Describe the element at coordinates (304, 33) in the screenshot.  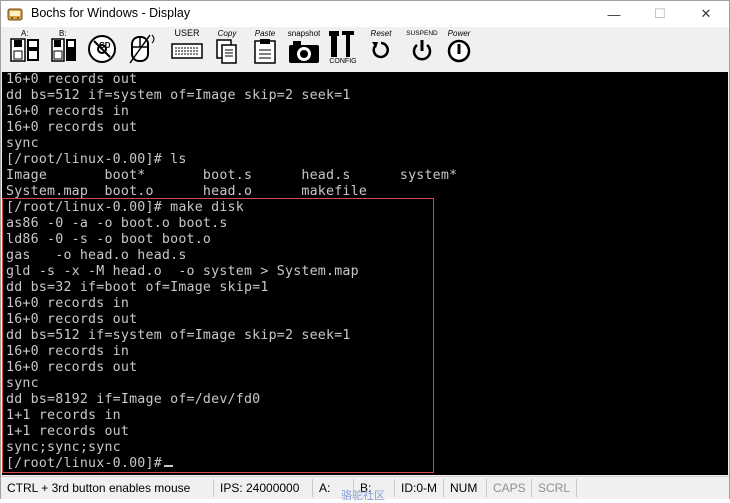
I see `snapshot-label: snapshot` at that location.